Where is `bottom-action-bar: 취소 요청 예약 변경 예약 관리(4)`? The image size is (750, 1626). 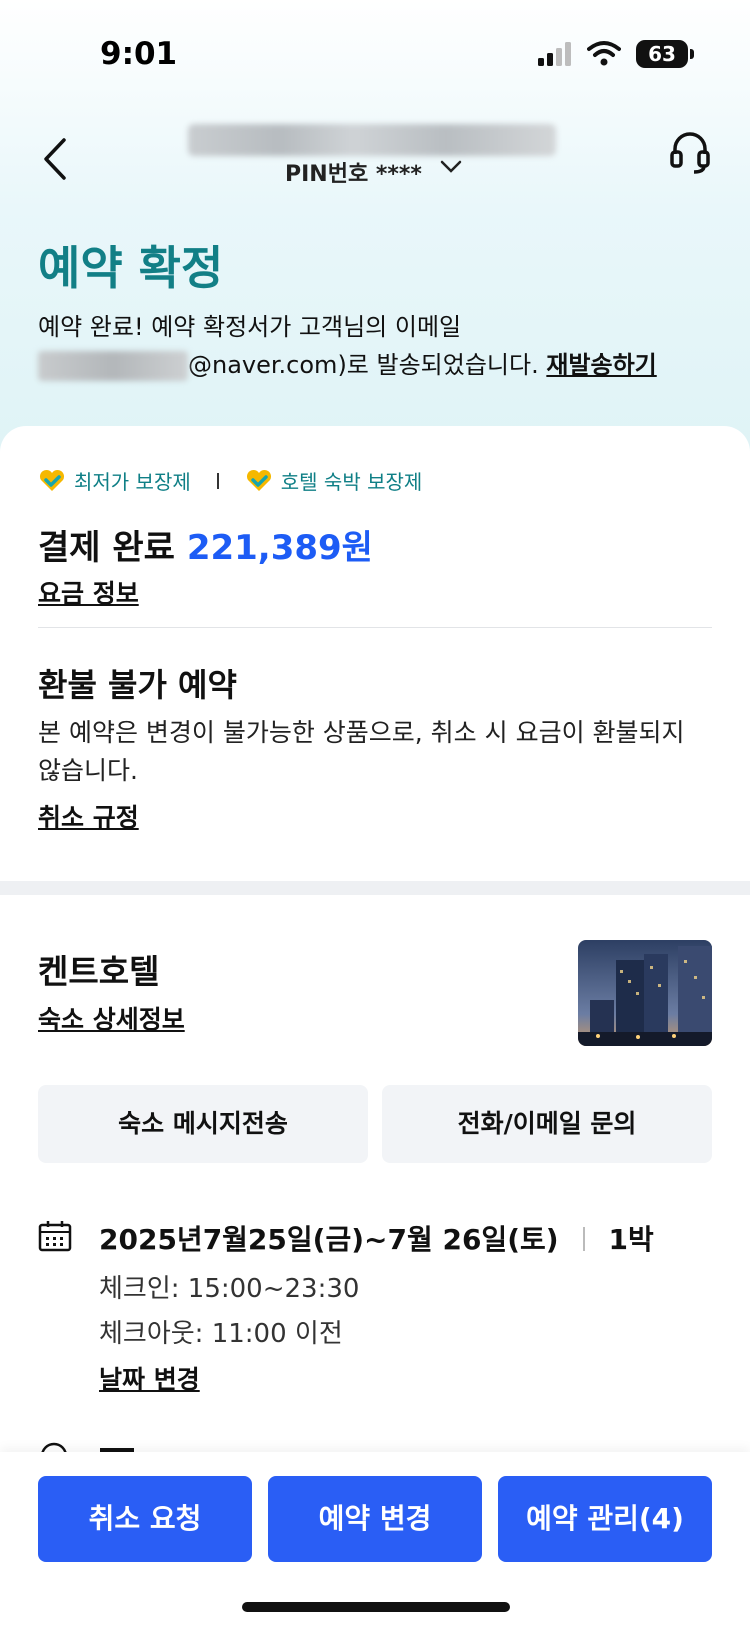 bottom-action-bar: 취소 요청 예약 변경 예약 관리(4) is located at coordinates (375, 1539).